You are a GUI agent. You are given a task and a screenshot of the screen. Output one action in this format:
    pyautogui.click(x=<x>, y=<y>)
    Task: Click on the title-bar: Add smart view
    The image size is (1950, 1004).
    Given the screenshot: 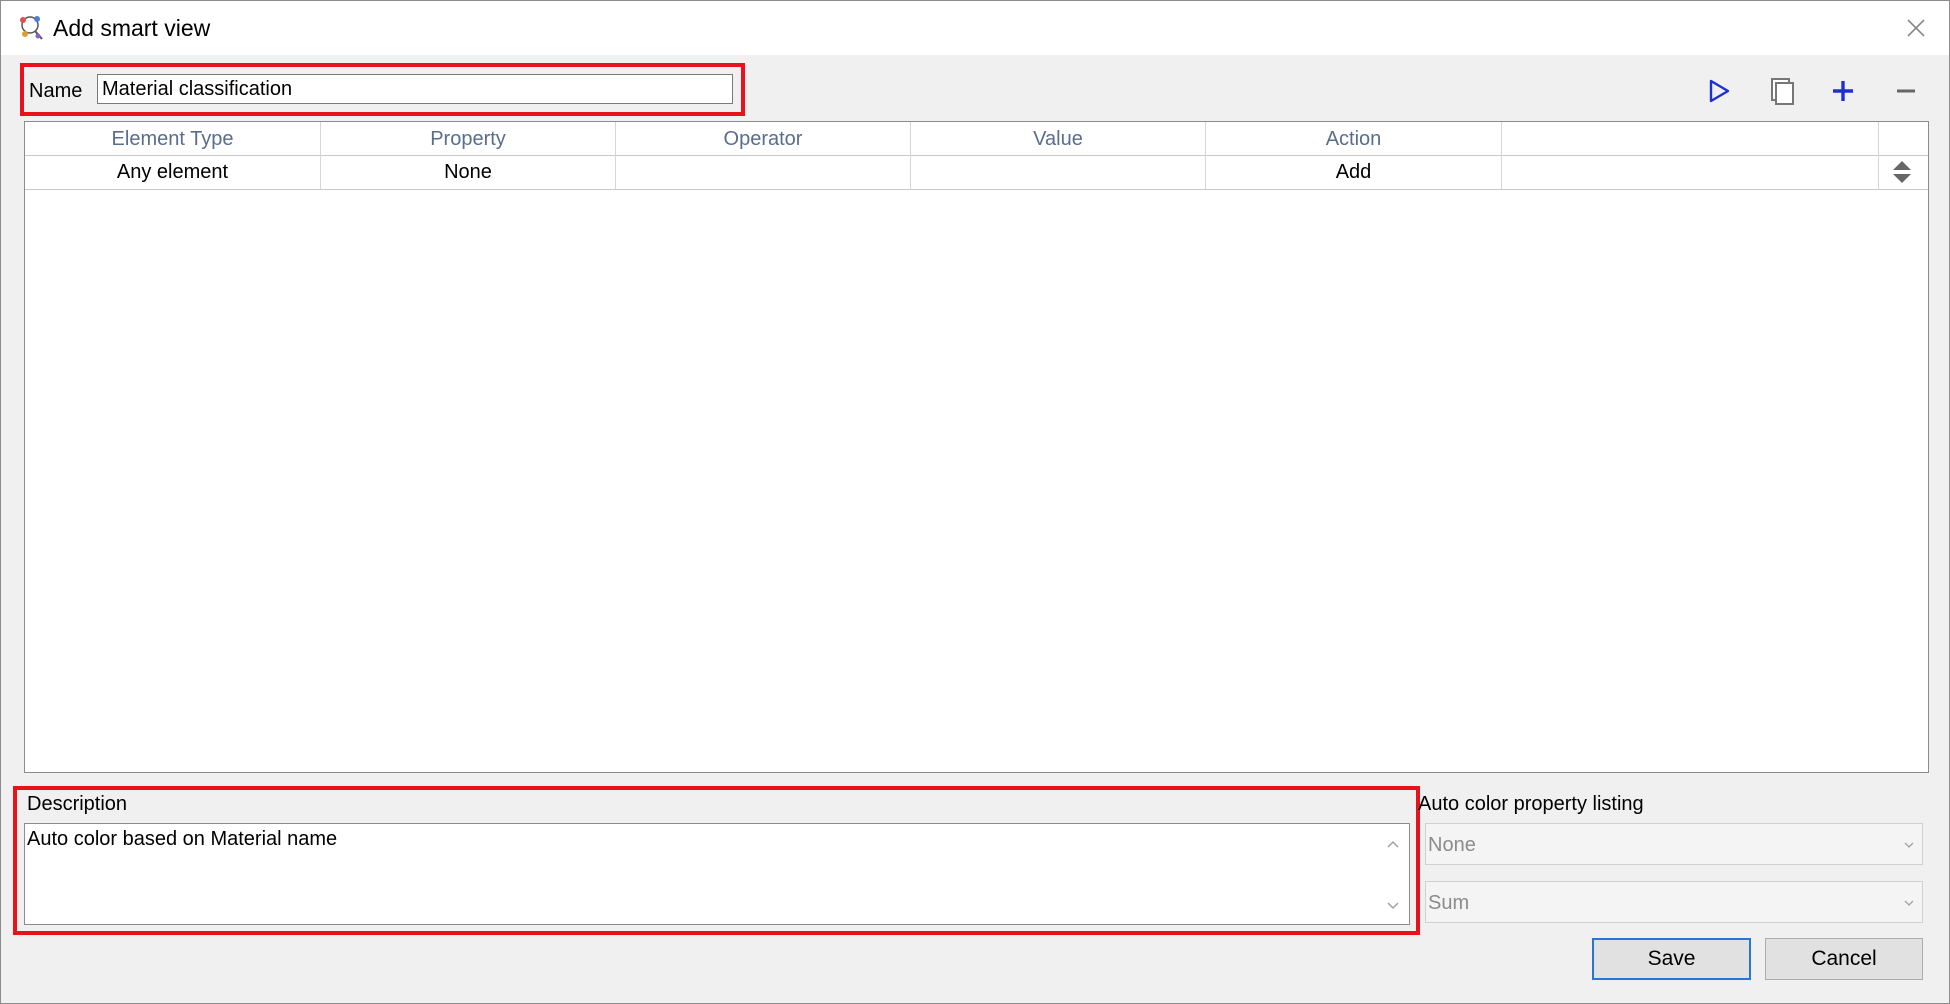 What is the action you would take?
    pyautogui.click(x=975, y=28)
    